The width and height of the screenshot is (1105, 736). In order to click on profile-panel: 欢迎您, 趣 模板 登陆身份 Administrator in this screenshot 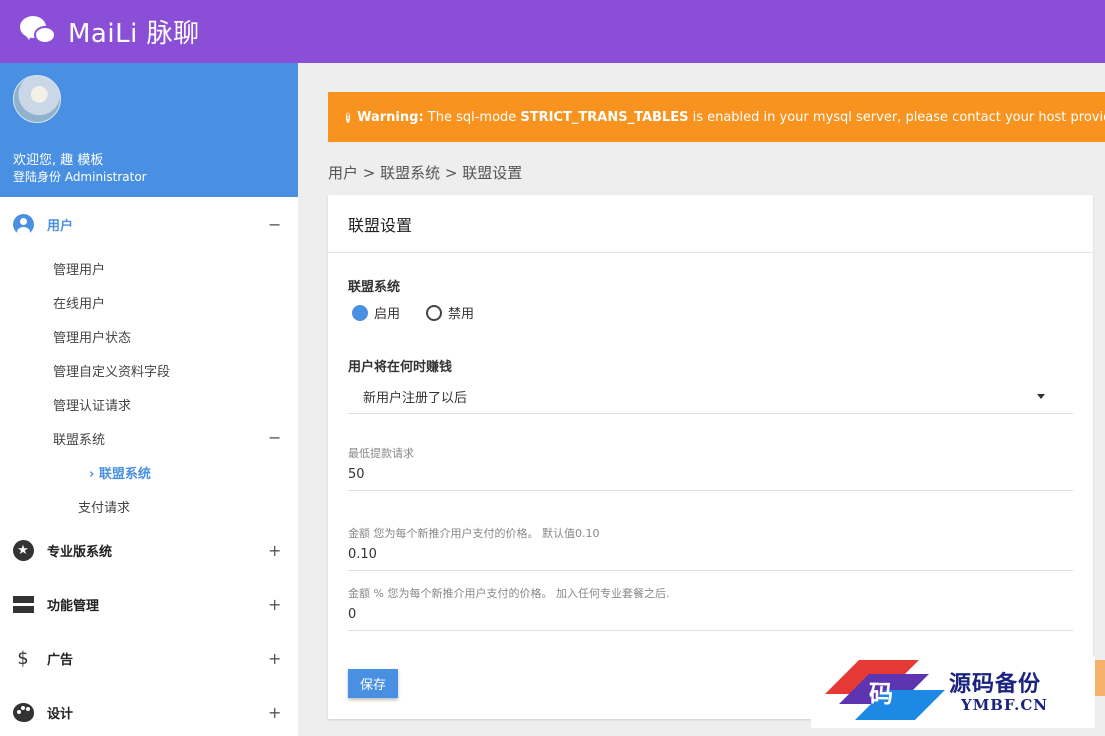, I will do `click(149, 130)`.